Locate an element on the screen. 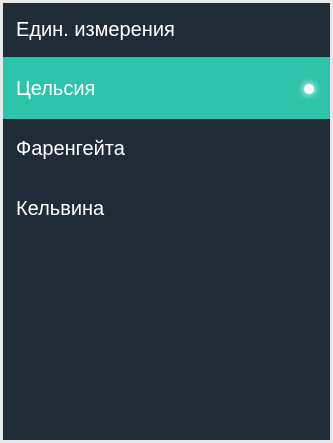  option-label: Кельвина is located at coordinates (60, 208).